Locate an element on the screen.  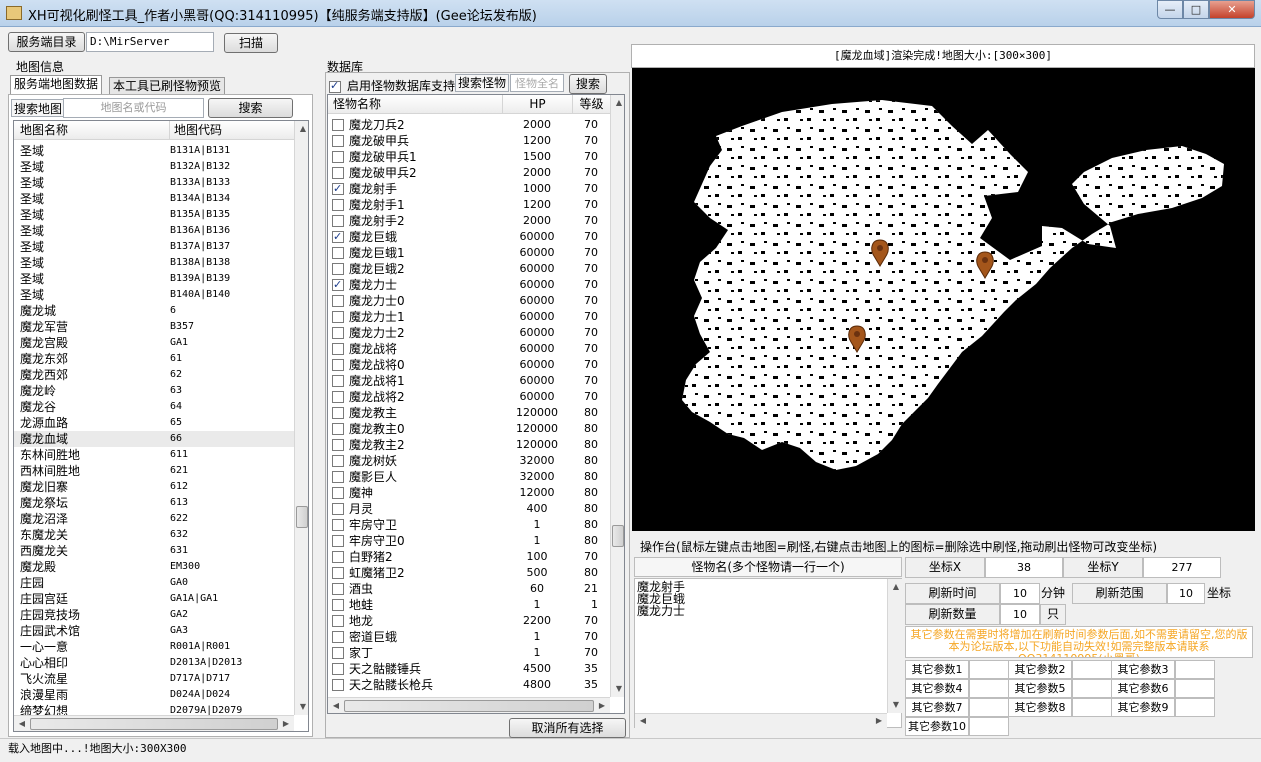
monster-list-row: 魔龙巨蛾1 60000 70 is located at coordinates (469, 253).